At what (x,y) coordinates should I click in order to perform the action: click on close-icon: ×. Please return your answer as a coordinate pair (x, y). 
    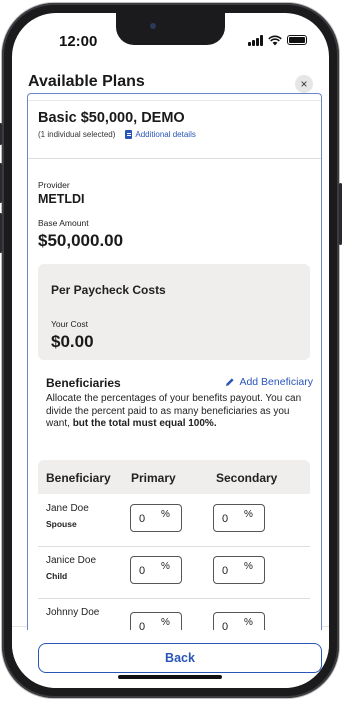
    Looking at the image, I should click on (304, 84).